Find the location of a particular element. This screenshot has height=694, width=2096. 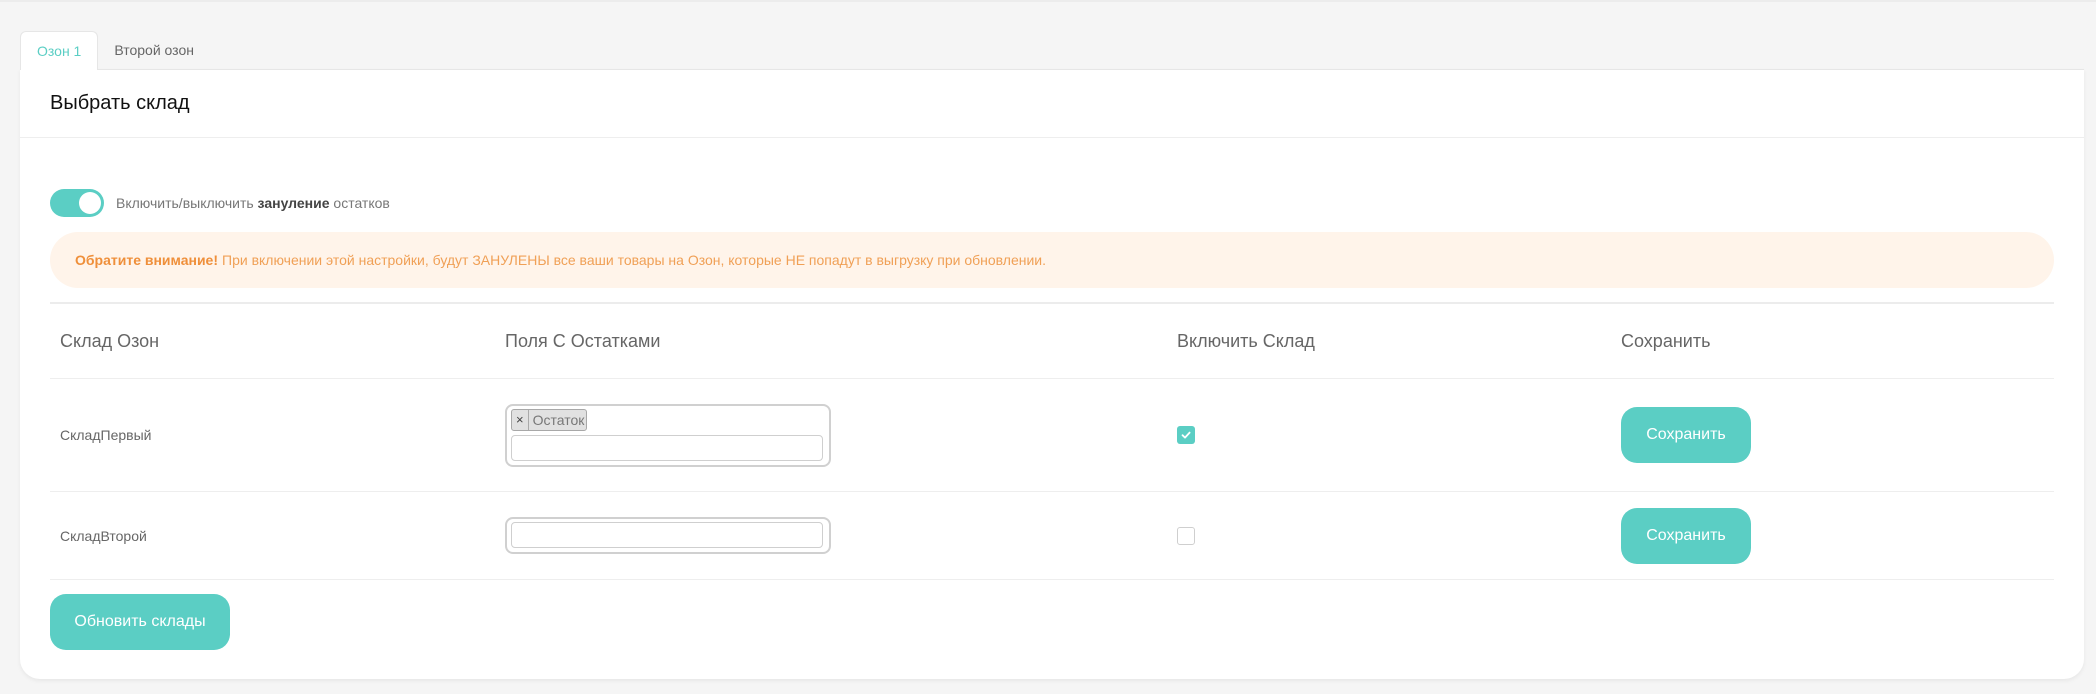

stock-fields-select: × Остаток is located at coordinates (668, 435).